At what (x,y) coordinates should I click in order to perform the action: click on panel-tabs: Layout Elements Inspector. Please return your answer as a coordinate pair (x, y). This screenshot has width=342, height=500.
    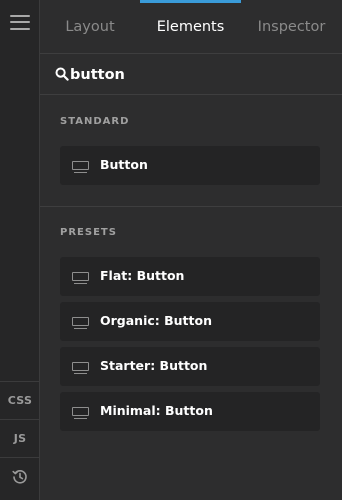
    Looking at the image, I should click on (191, 27).